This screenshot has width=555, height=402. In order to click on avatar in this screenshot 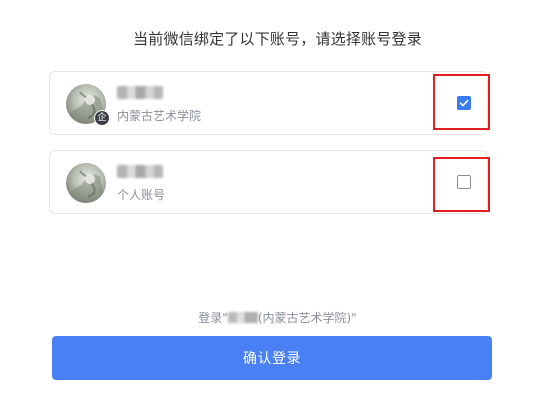, I will do `click(86, 183)`.